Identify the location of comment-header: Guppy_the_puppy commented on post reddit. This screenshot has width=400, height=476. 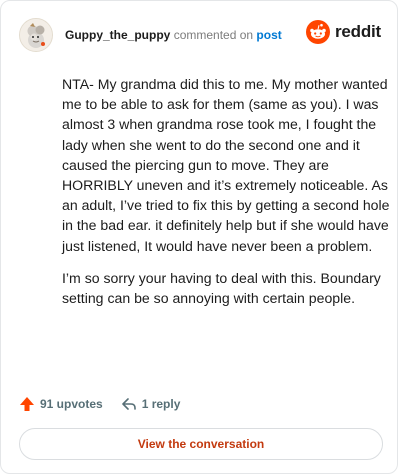
(200, 35).